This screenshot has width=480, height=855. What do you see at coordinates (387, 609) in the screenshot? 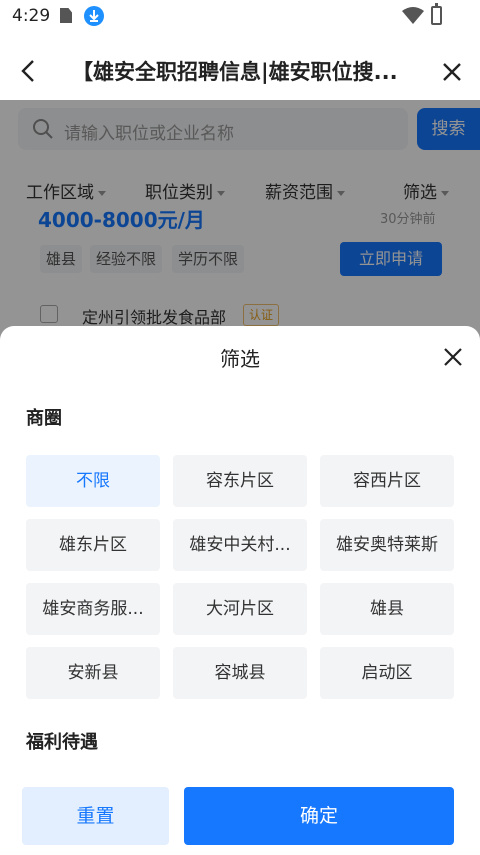
I see `area-option: 雄县` at bounding box center [387, 609].